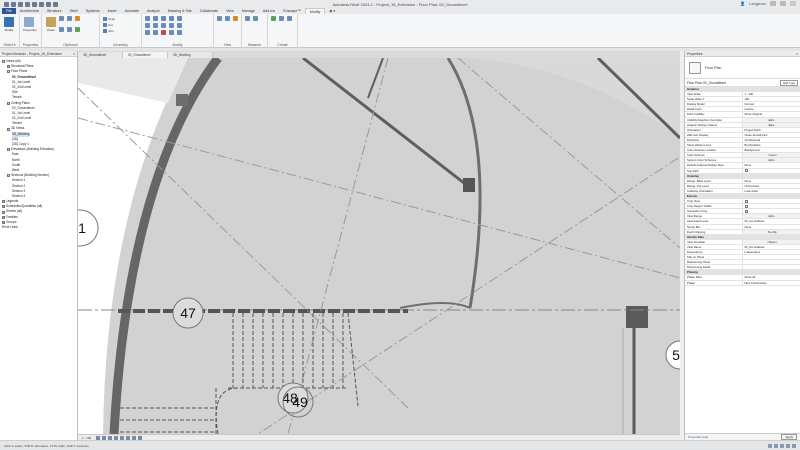  I want to click on split-gap-icon, so click(179, 32).